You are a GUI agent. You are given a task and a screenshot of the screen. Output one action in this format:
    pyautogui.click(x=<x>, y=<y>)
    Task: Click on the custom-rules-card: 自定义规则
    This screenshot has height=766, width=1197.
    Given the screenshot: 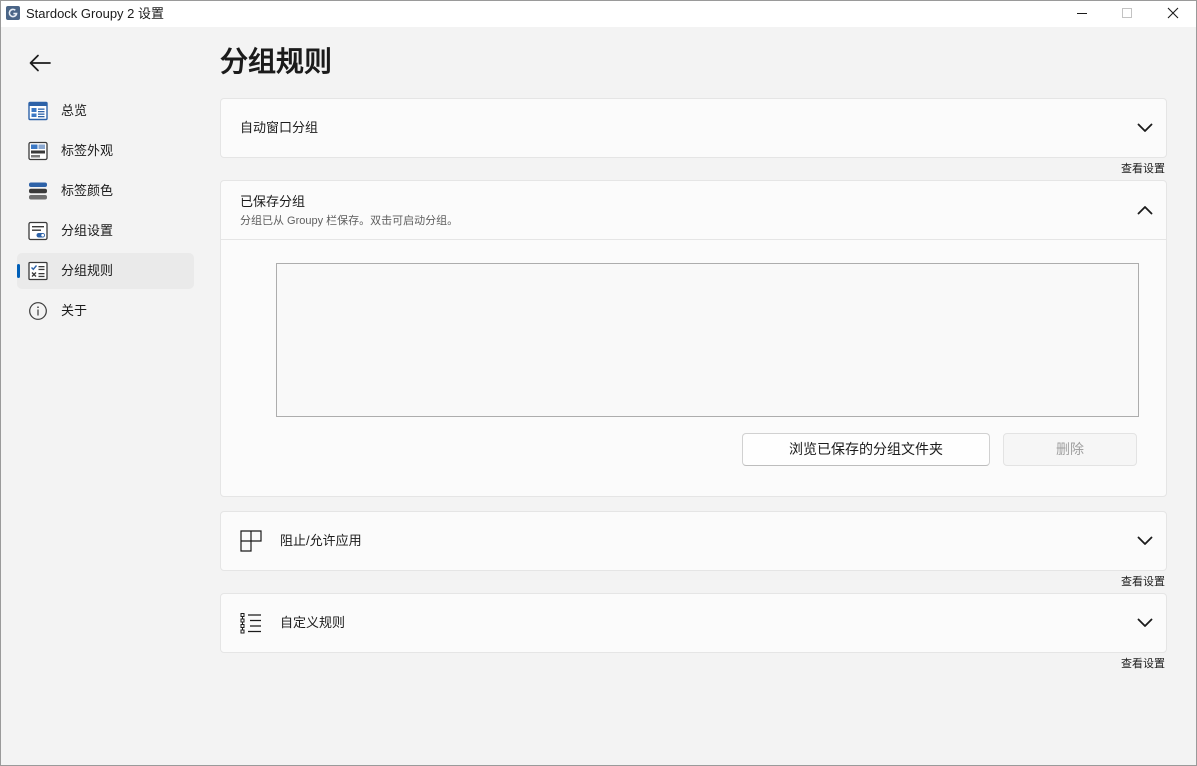 What is the action you would take?
    pyautogui.click(x=693, y=623)
    